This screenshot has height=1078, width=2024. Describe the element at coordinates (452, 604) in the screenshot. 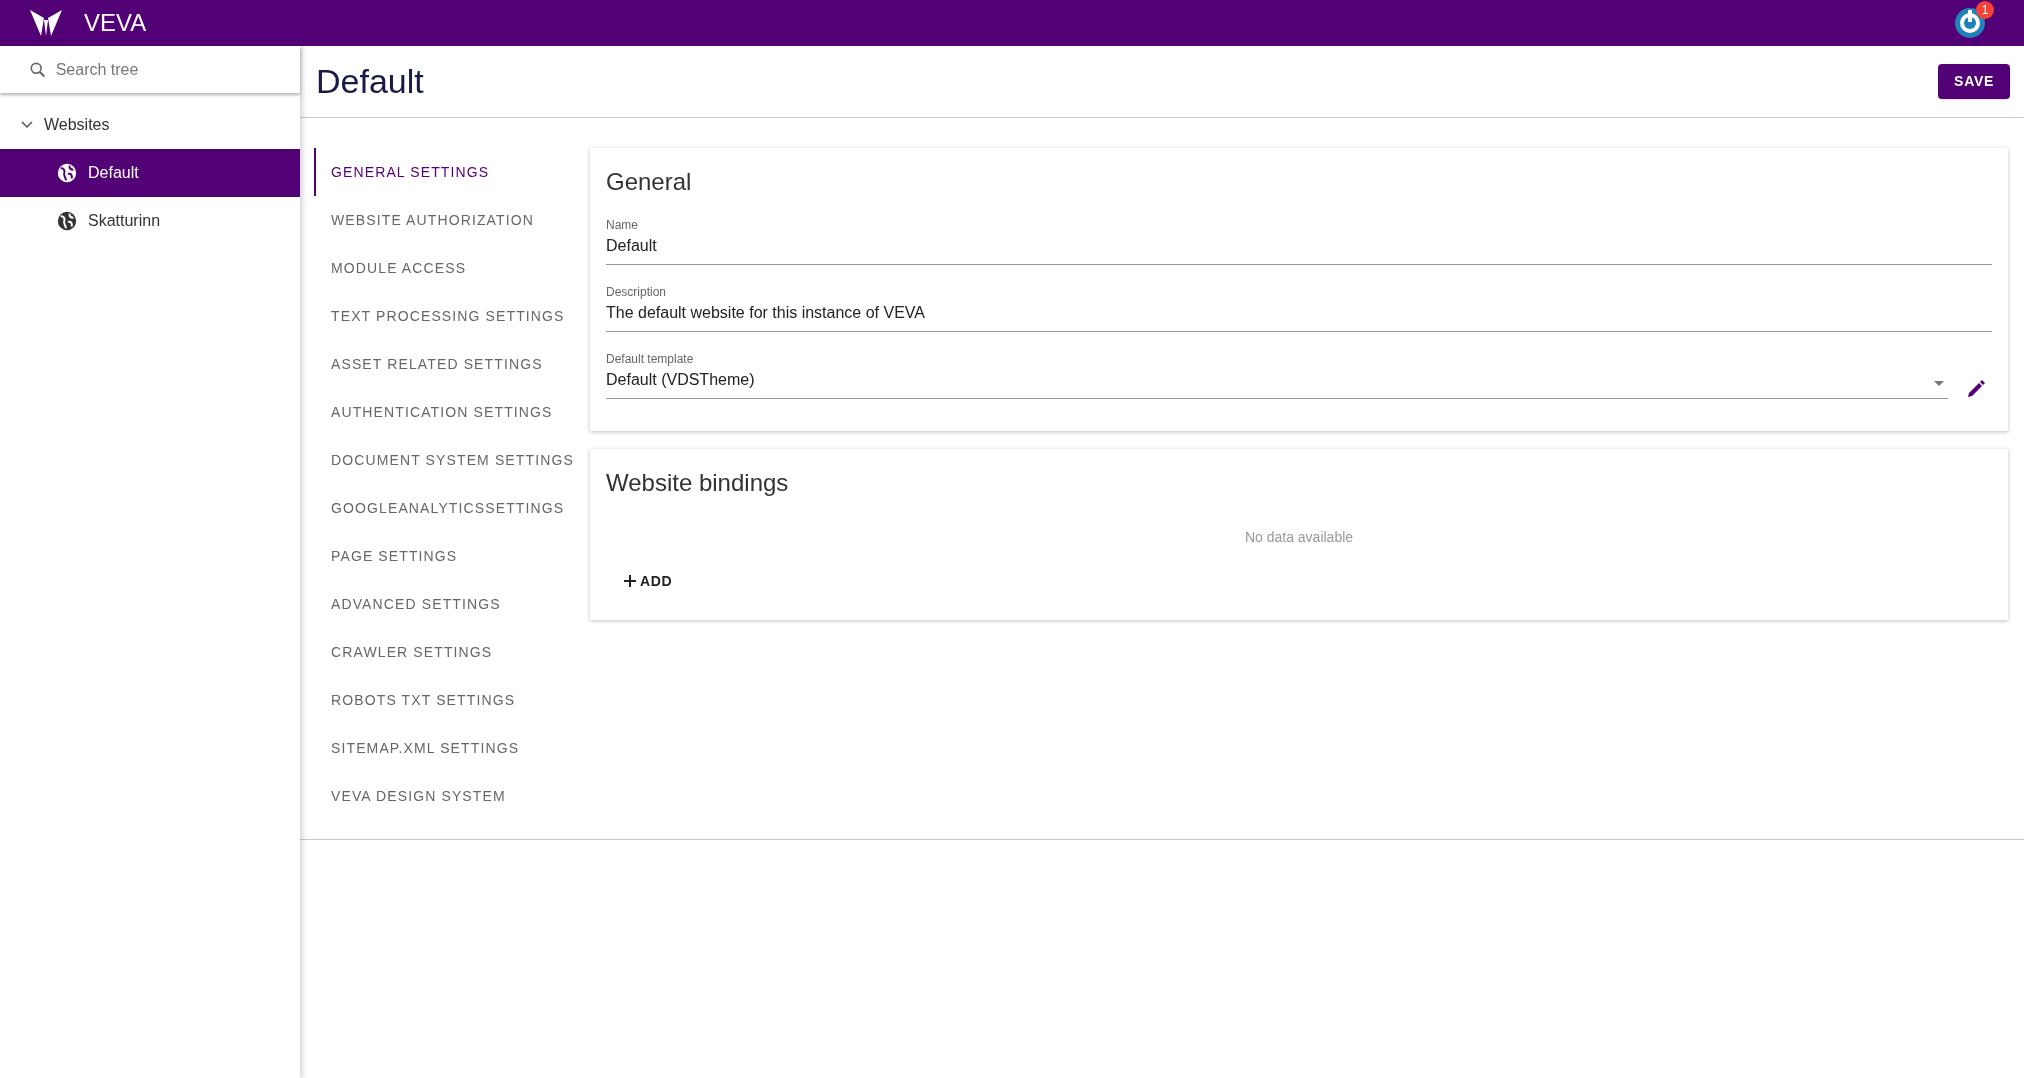

I see `settings-tab: ADVANCED SETTINGS` at that location.